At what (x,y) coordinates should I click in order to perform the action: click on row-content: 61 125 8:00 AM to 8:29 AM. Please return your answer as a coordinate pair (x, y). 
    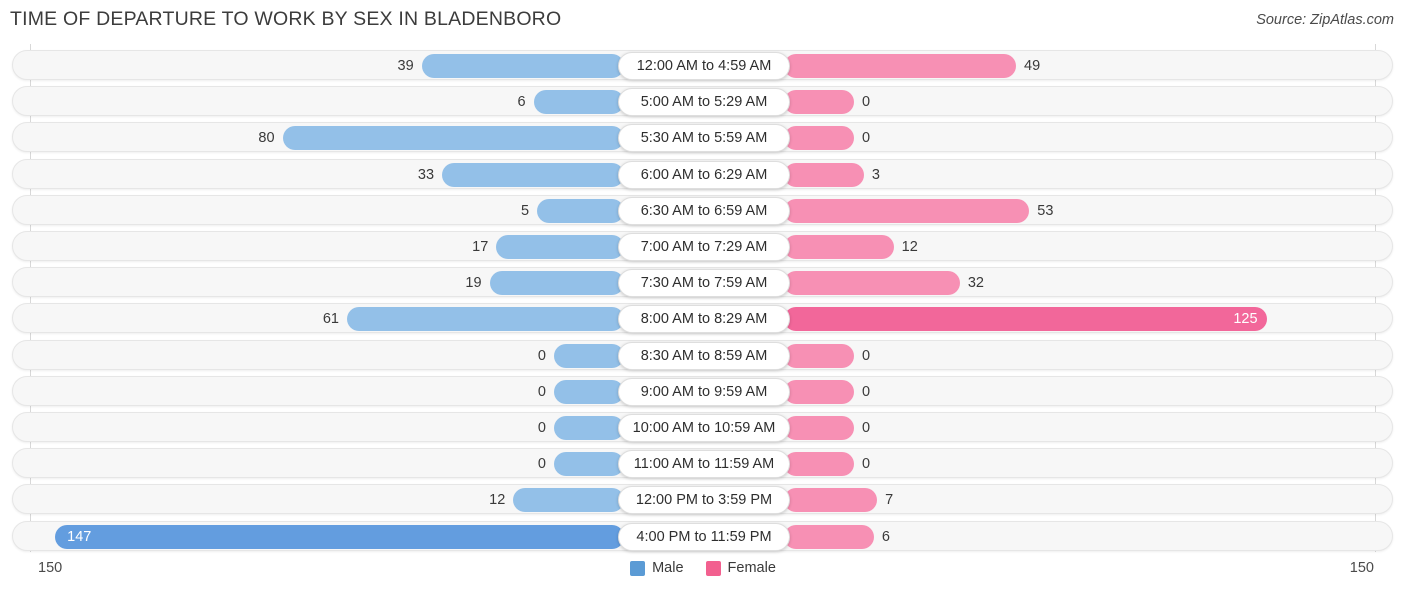
    Looking at the image, I should click on (702, 319).